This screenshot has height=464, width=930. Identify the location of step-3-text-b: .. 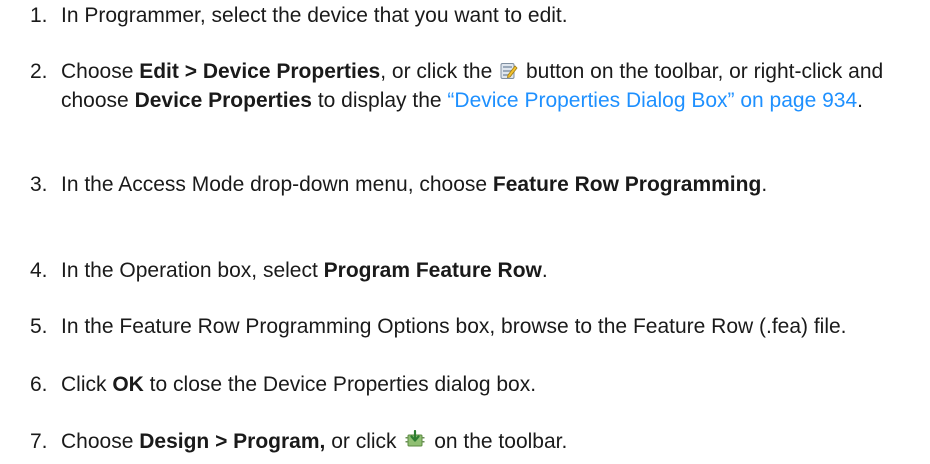
(764, 184).